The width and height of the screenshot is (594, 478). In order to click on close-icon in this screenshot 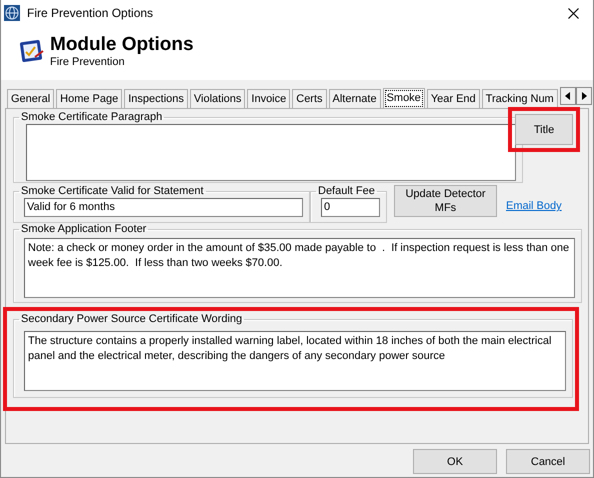, I will do `click(573, 13)`.